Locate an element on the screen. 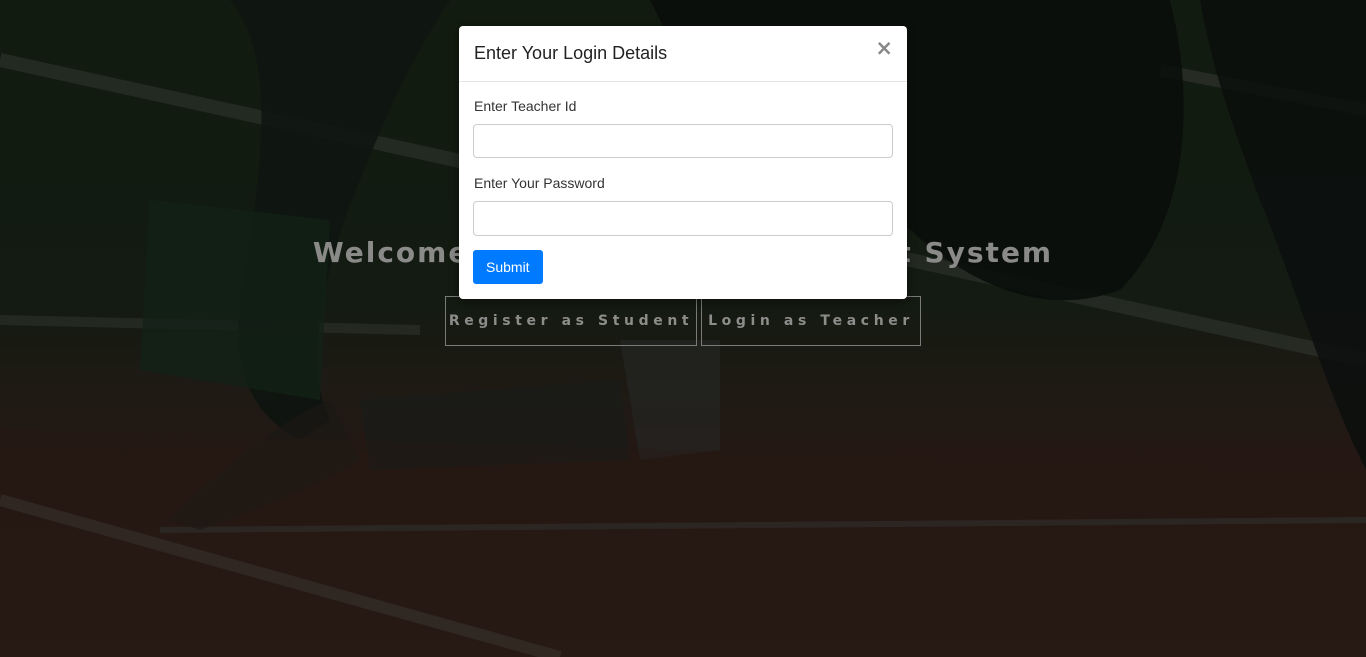 This screenshot has height=657, width=1366. password-input is located at coordinates (683, 218).